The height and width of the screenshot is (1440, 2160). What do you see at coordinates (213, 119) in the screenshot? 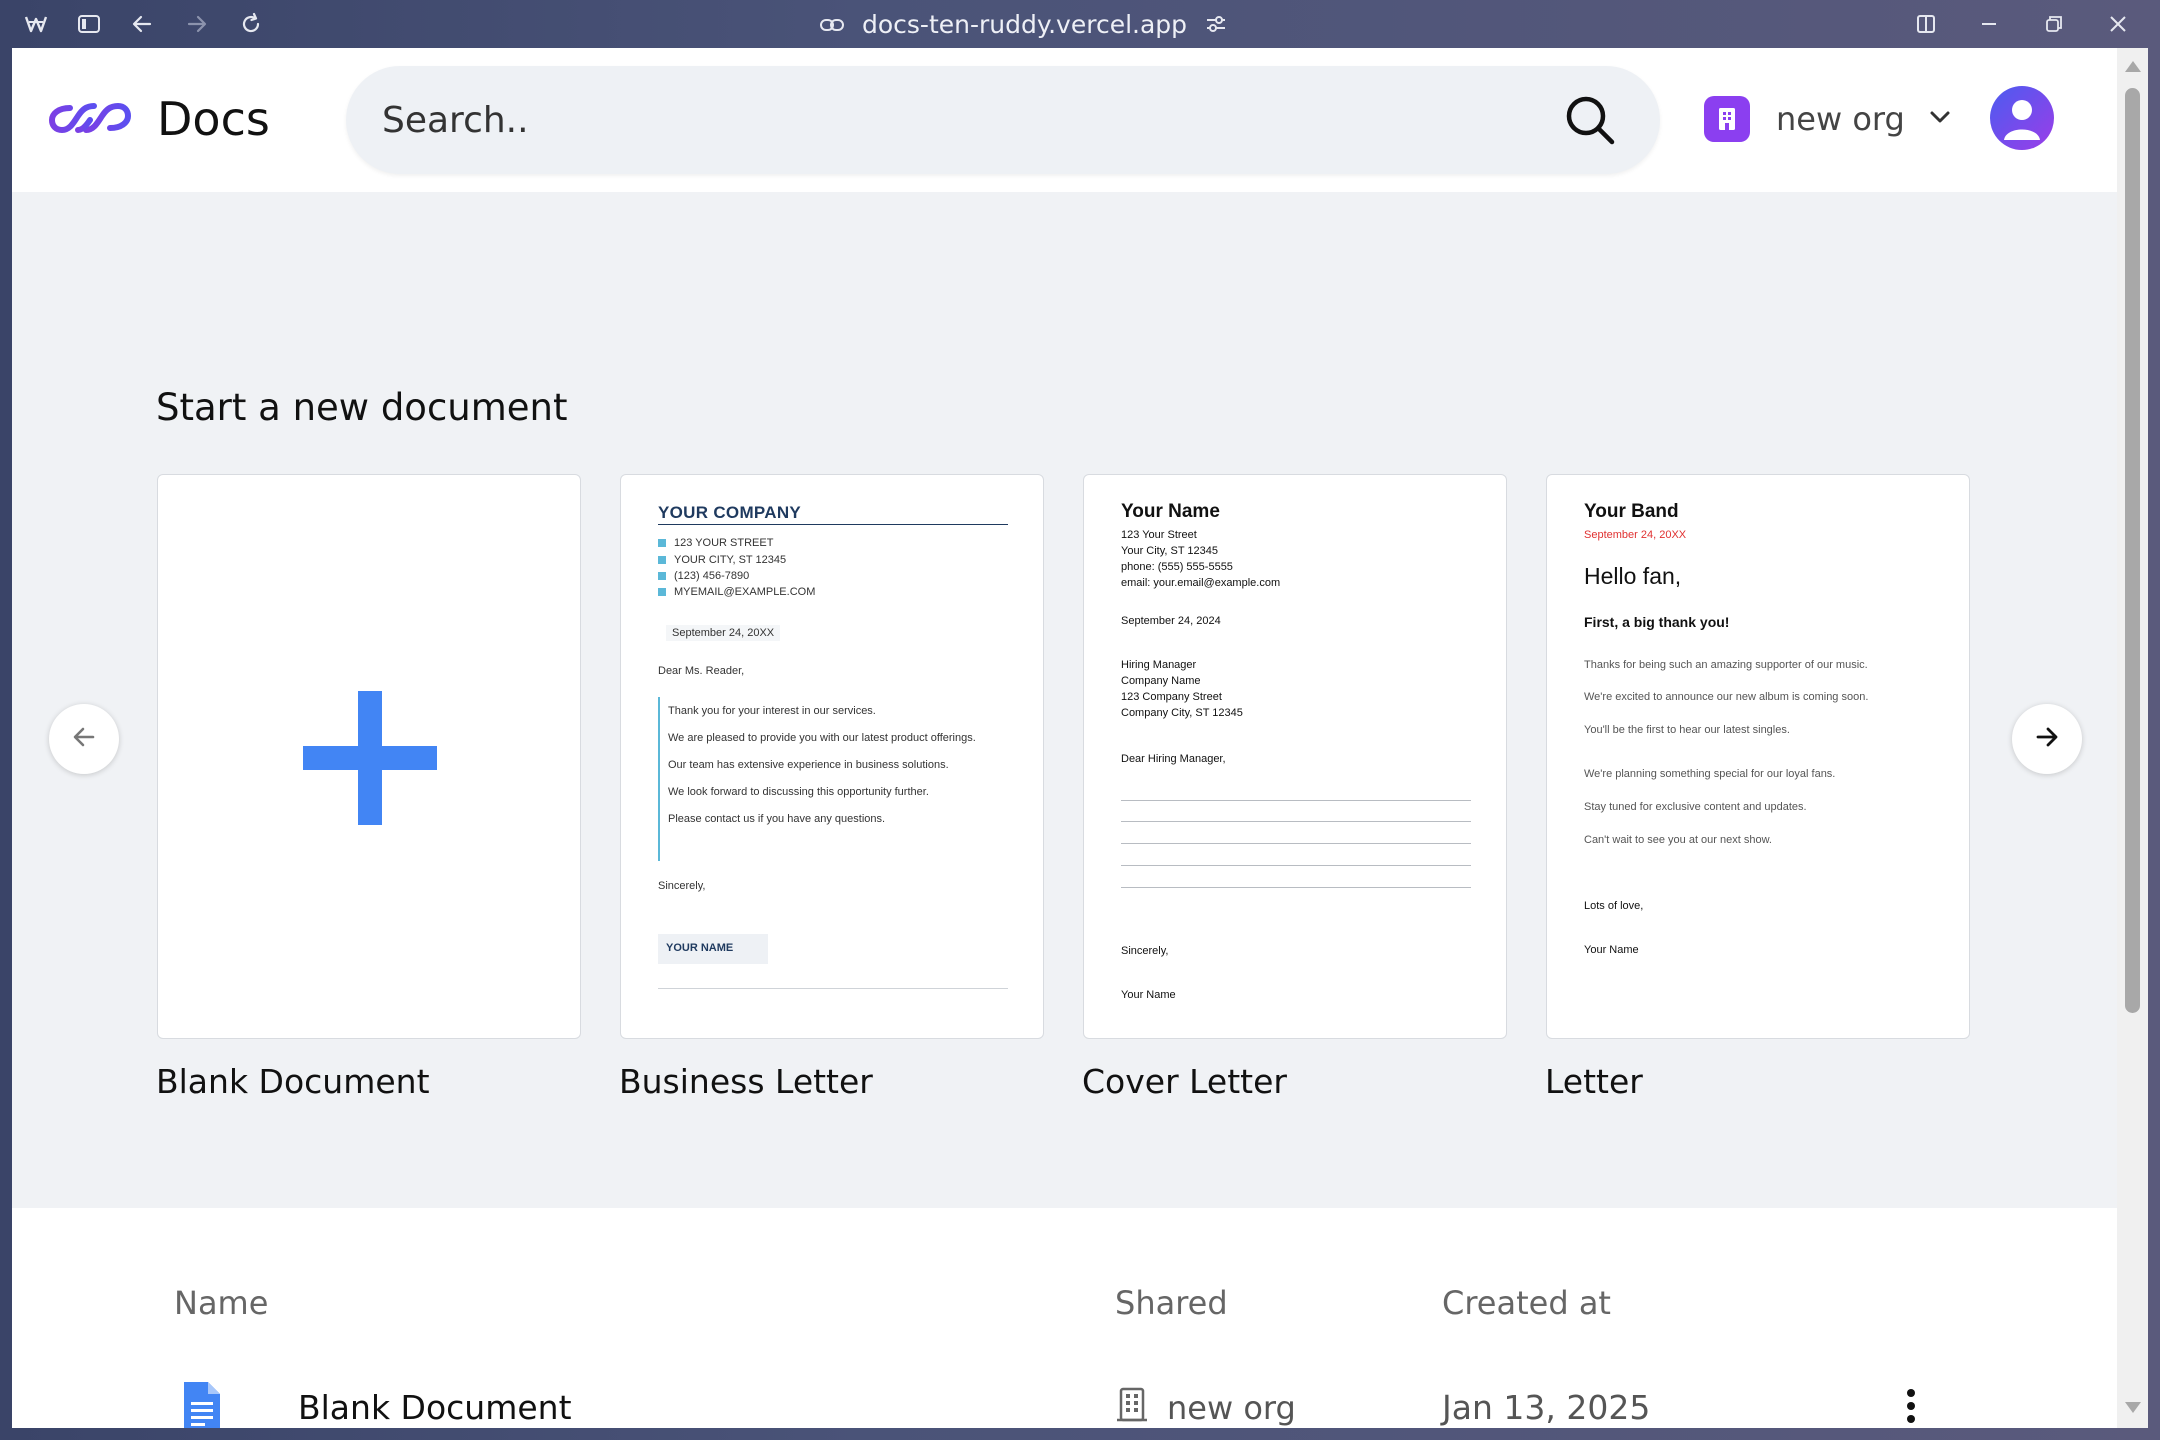
I see `app-title: Docs` at bounding box center [213, 119].